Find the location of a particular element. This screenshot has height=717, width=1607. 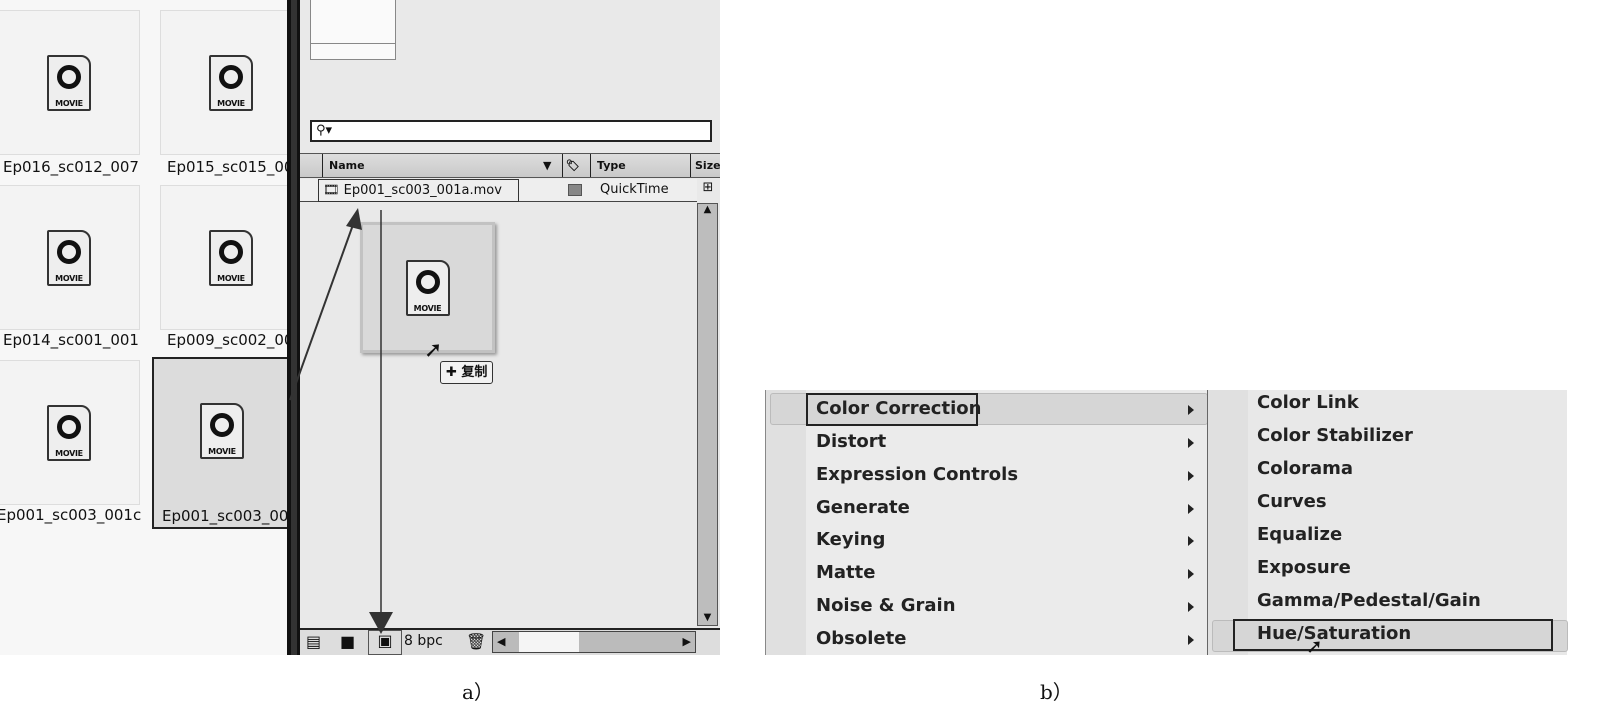

drag-path-arrow is located at coordinates (322, 311).